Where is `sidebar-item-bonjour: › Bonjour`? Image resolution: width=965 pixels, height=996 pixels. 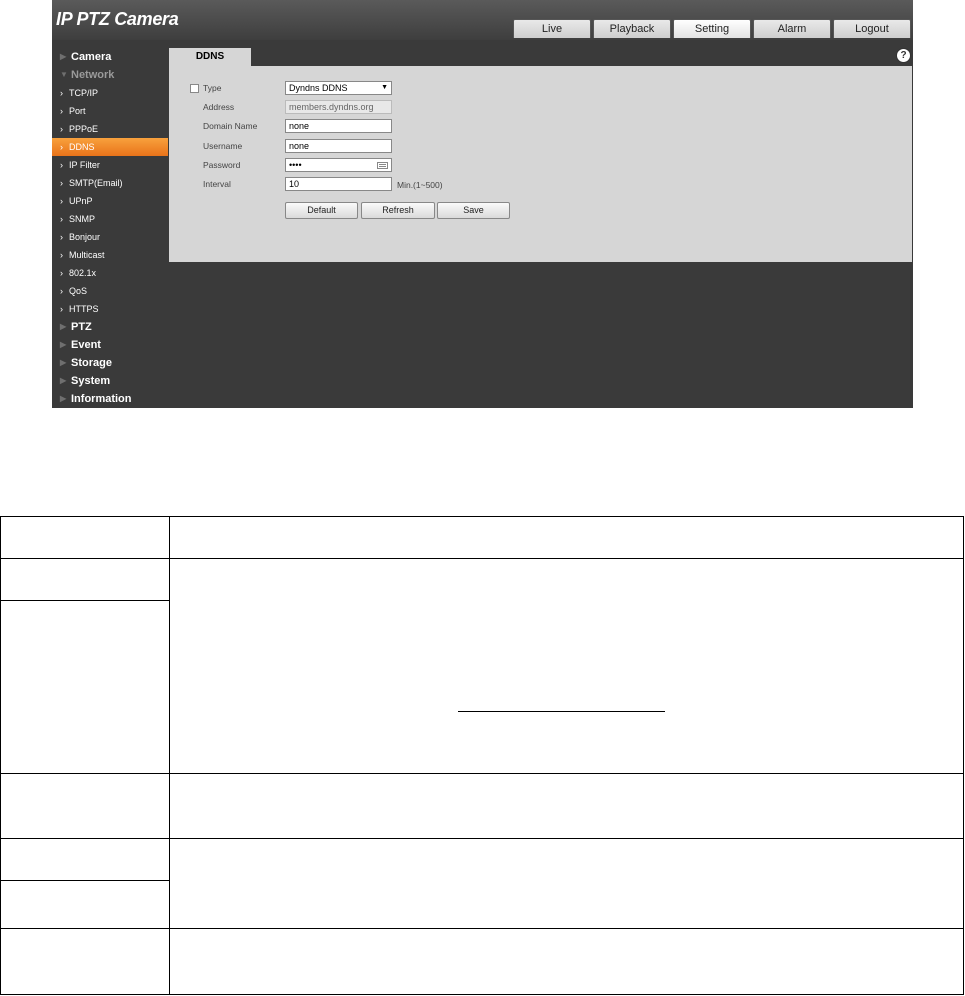 sidebar-item-bonjour: › Bonjour is located at coordinates (110, 237).